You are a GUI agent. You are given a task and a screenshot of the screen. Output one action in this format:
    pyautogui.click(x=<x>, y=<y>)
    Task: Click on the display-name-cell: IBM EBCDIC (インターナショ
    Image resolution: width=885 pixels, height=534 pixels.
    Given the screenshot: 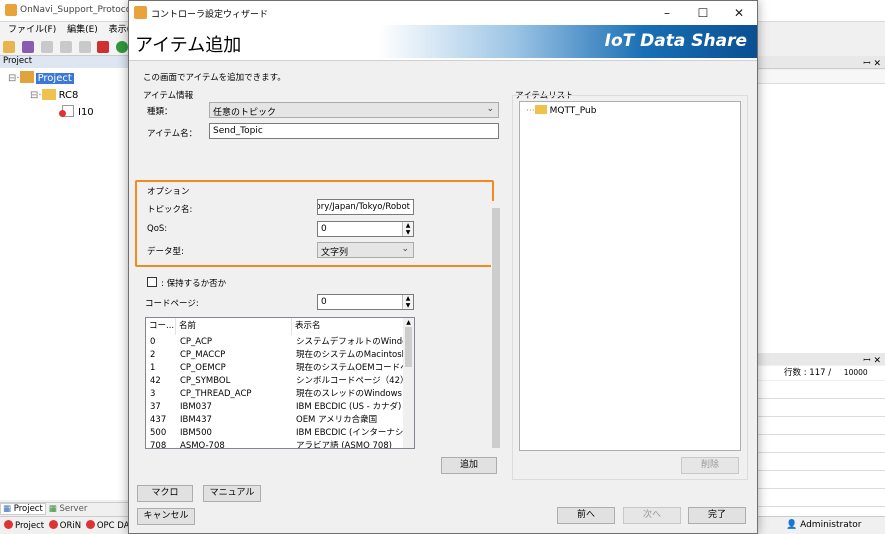 What is the action you would take?
    pyautogui.click(x=350, y=433)
    